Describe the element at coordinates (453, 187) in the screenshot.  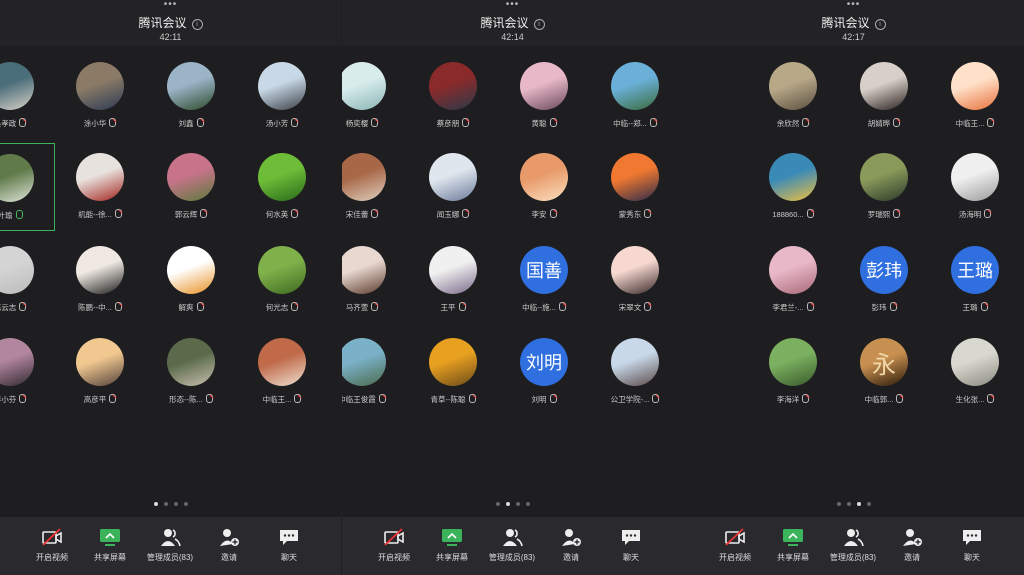
I see `participant-tile: 闻玉娜` at that location.